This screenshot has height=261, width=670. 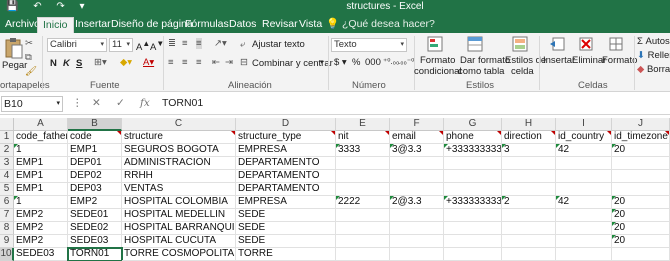 What do you see at coordinates (145, 103) in the screenshot?
I see `function-icon: fx` at bounding box center [145, 103].